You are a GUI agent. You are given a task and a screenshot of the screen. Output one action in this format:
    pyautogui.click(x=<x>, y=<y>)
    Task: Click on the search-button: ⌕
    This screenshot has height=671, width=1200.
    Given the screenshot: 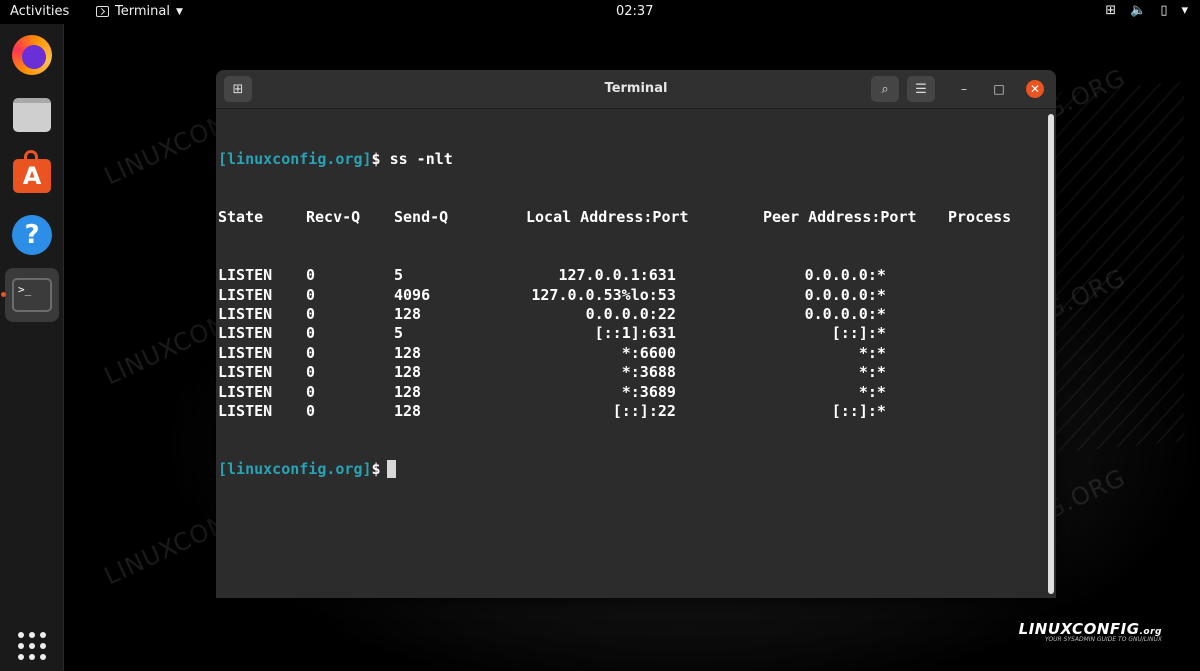 What is the action you would take?
    pyautogui.click(x=885, y=89)
    